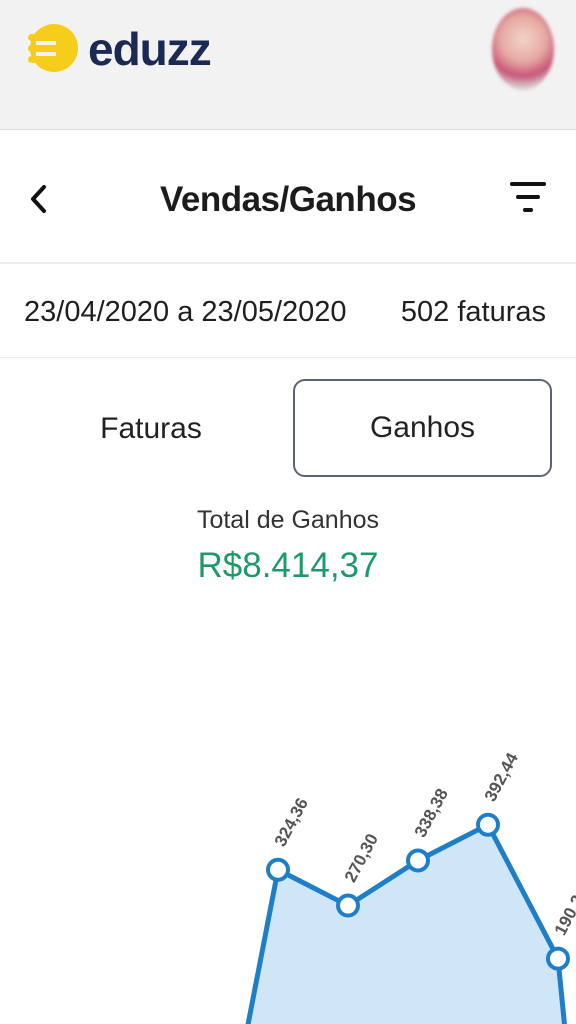  What do you see at coordinates (563, 915) in the screenshot?
I see `chart-data-label: 190,2` at bounding box center [563, 915].